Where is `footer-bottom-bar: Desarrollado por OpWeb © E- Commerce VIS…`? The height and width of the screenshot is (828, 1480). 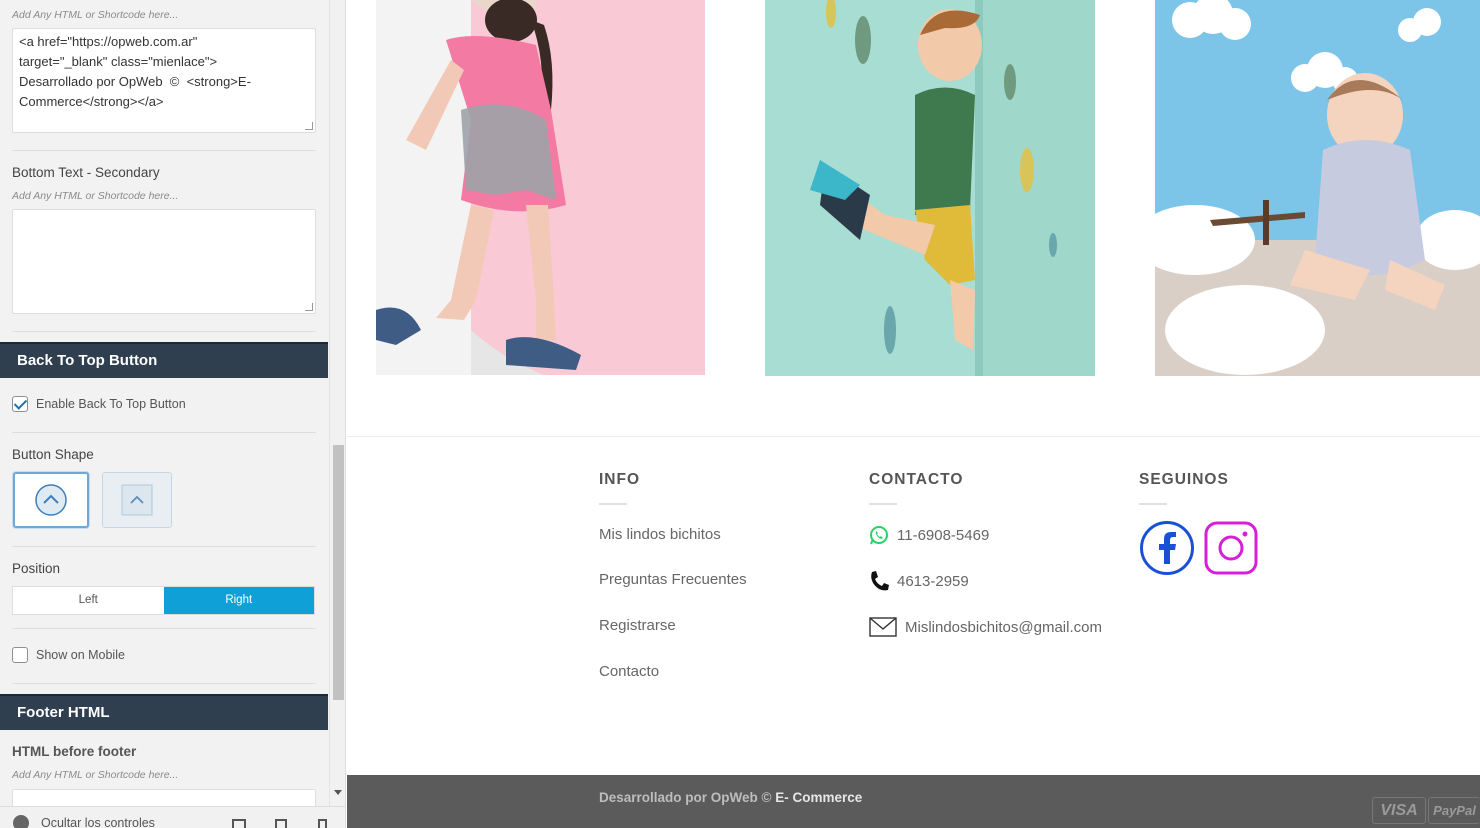 footer-bottom-bar: Desarrollado por OpWeb © E- Commerce VIS… is located at coordinates (913, 801).